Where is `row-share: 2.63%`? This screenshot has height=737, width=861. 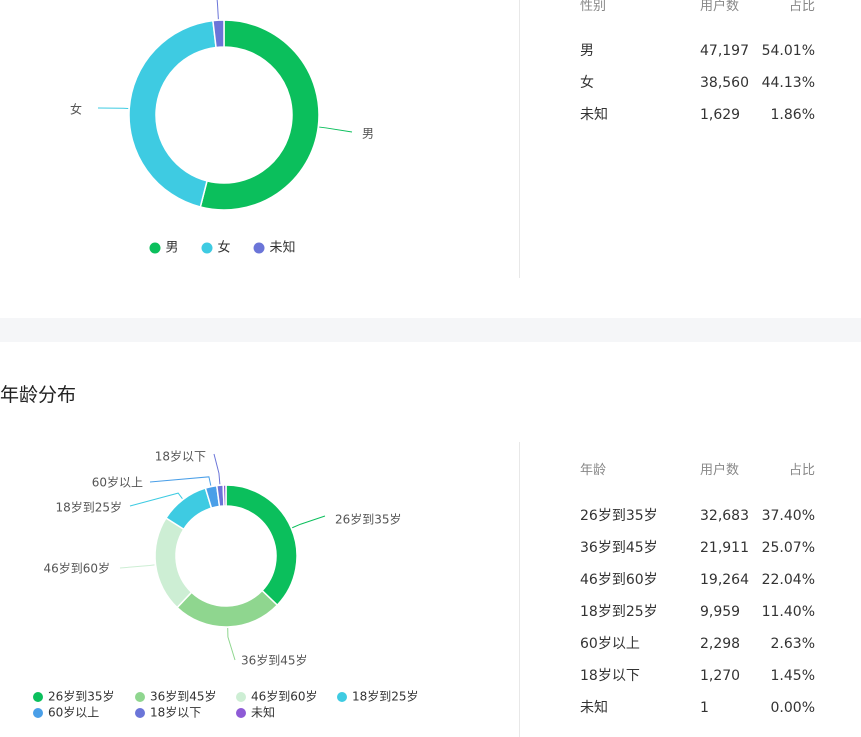
row-share: 2.63% is located at coordinates (792, 644).